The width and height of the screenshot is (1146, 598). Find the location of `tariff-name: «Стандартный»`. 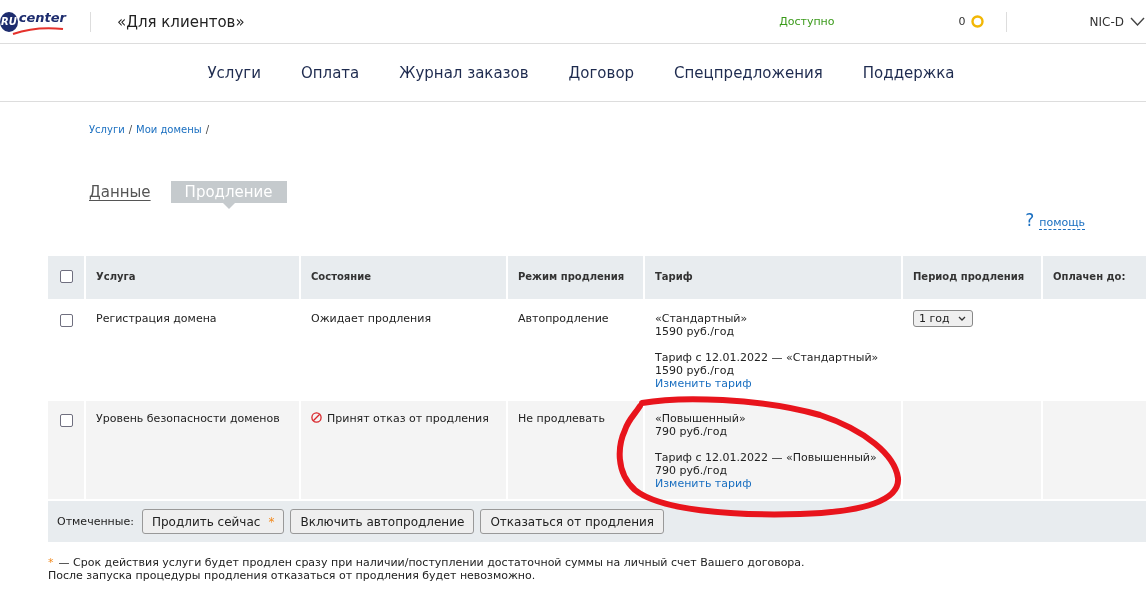

tariff-name: «Стандартный» is located at coordinates (702, 318).